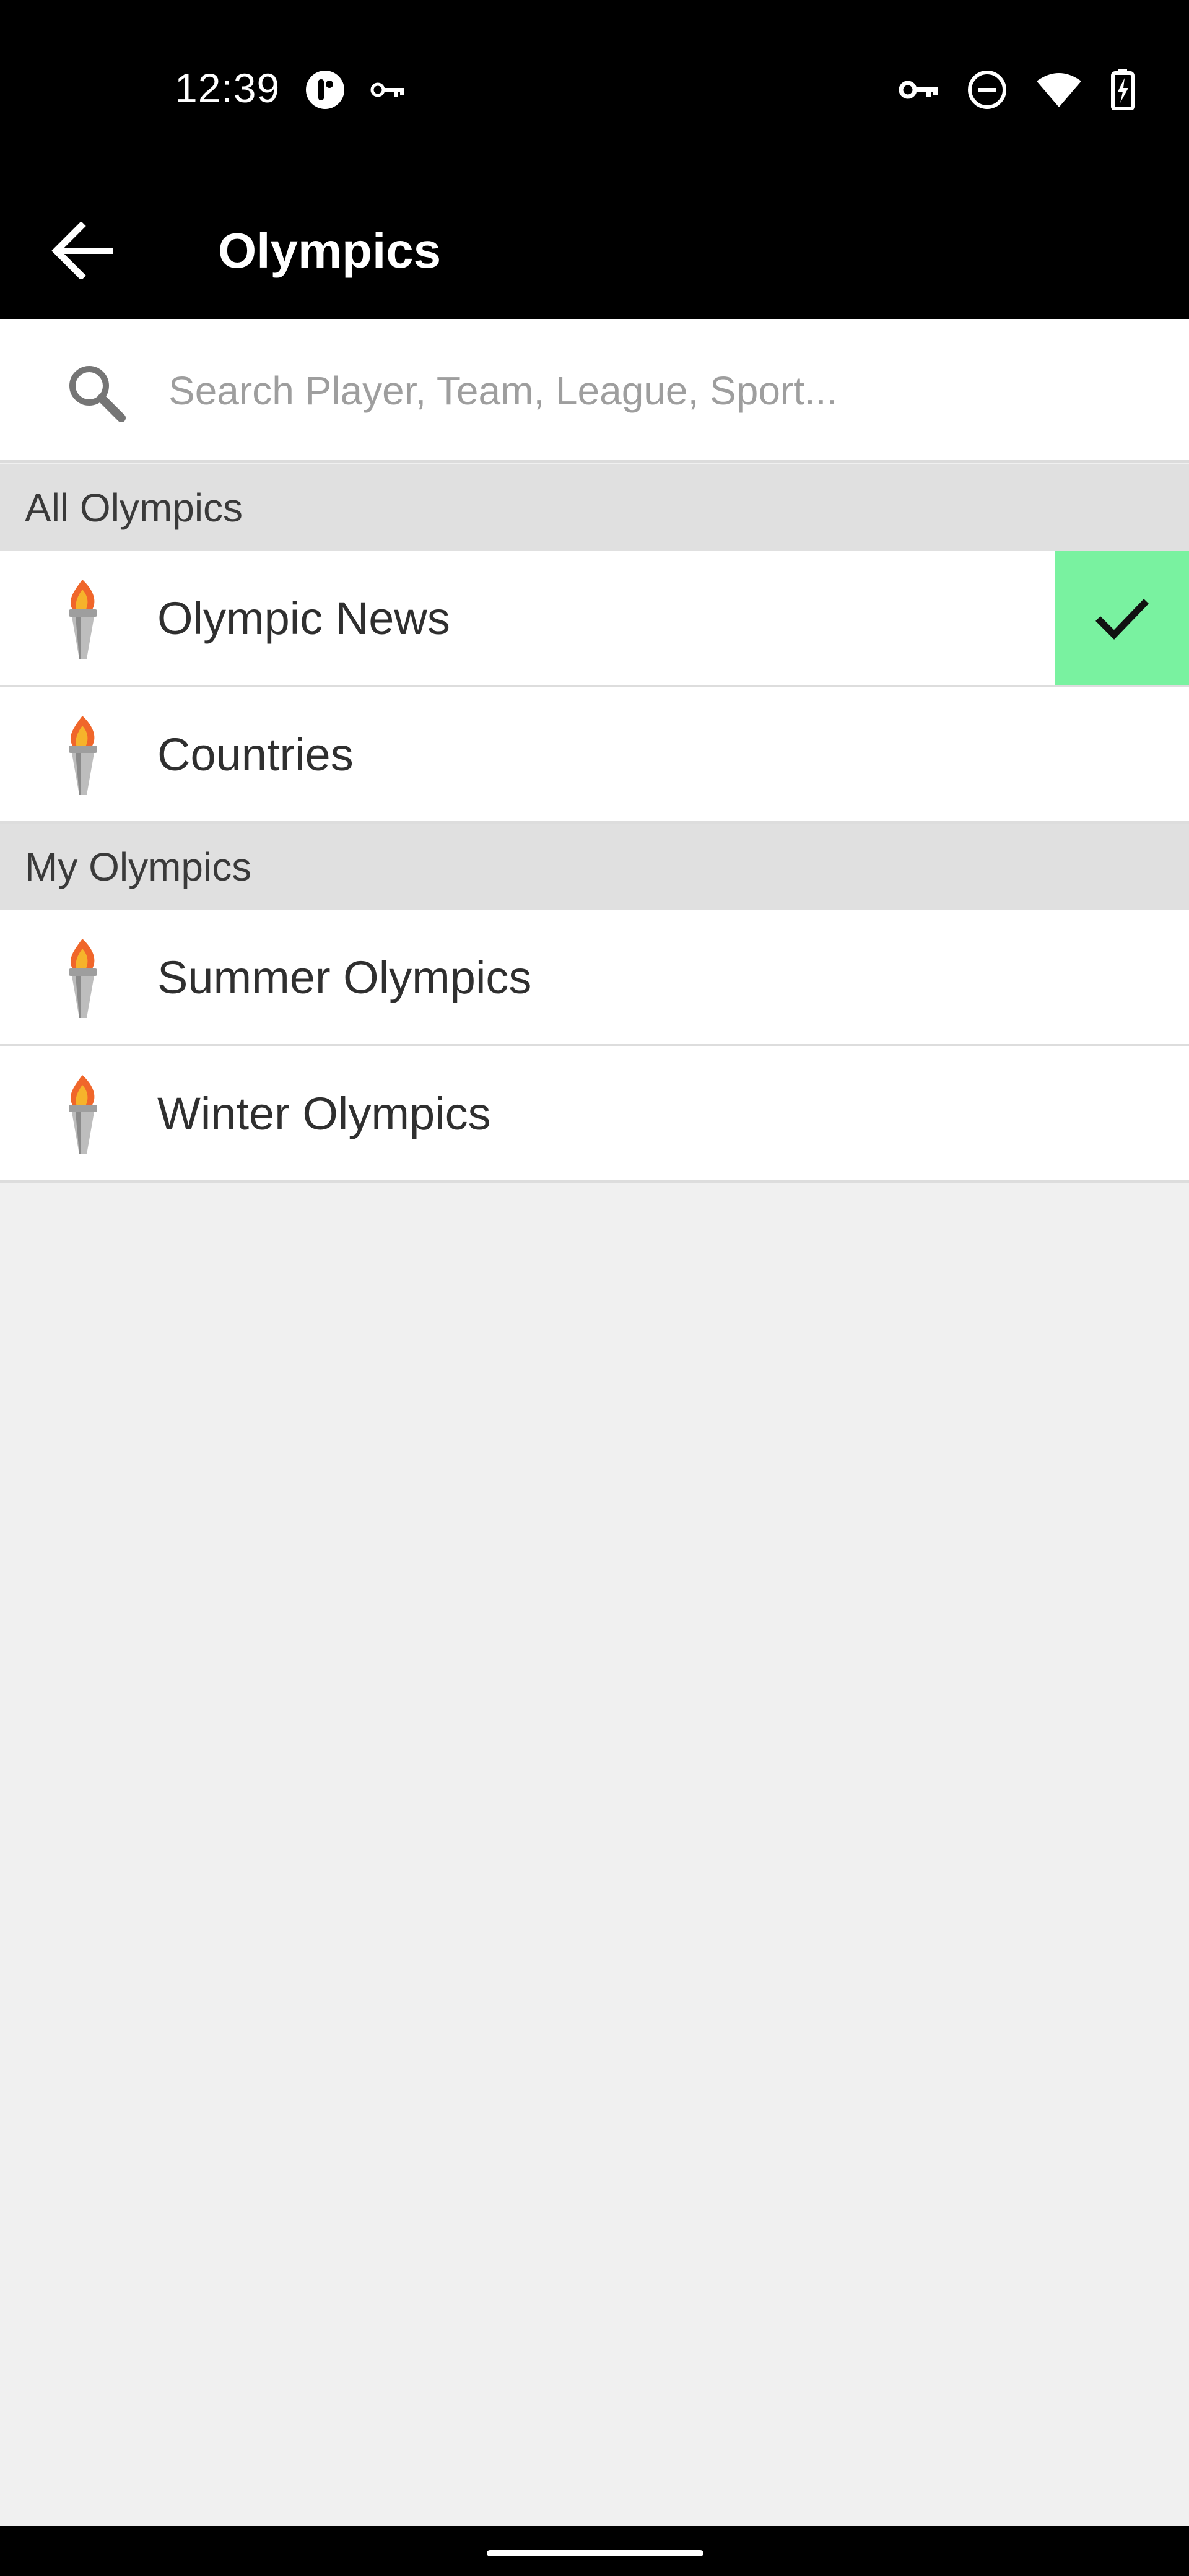  I want to click on list-item-winter-olympics: Winter Olympics, so click(594, 1114).